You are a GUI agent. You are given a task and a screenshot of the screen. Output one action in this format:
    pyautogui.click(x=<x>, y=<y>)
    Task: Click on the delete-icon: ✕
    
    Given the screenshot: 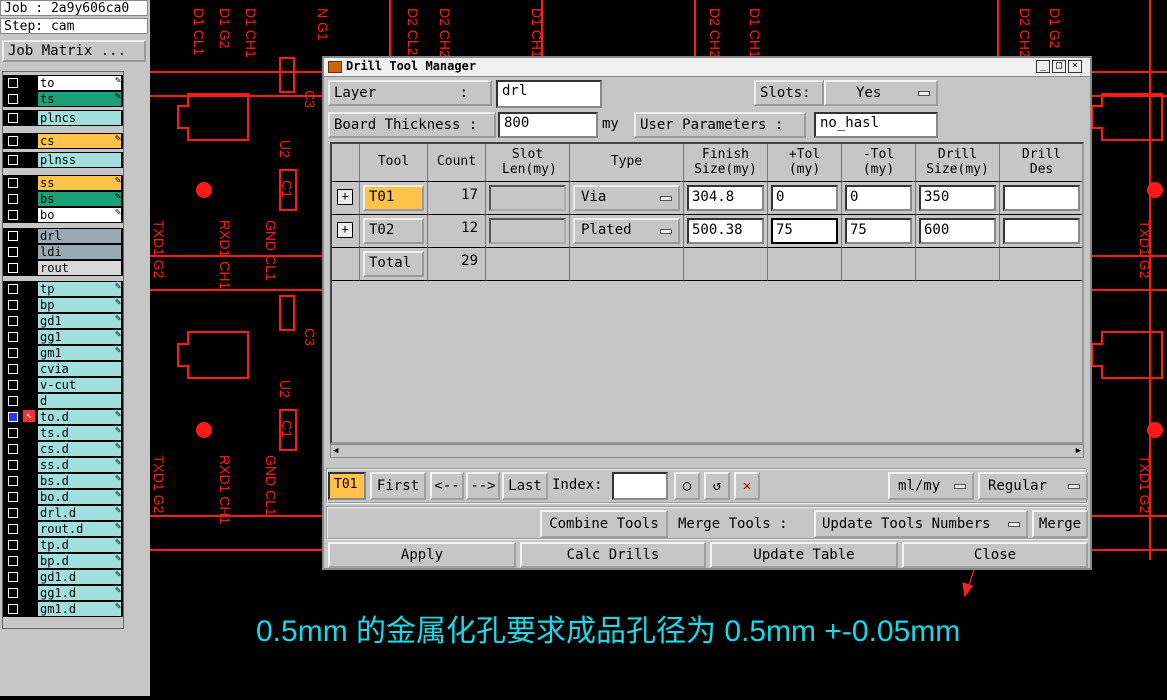 What is the action you would take?
    pyautogui.click(x=747, y=486)
    